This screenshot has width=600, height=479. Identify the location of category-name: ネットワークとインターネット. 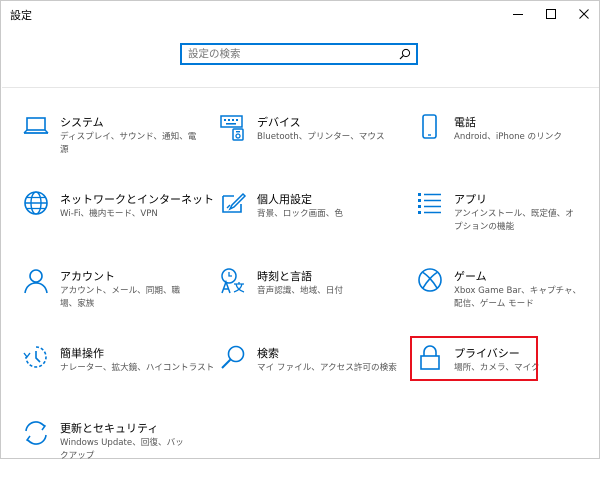
(137, 199).